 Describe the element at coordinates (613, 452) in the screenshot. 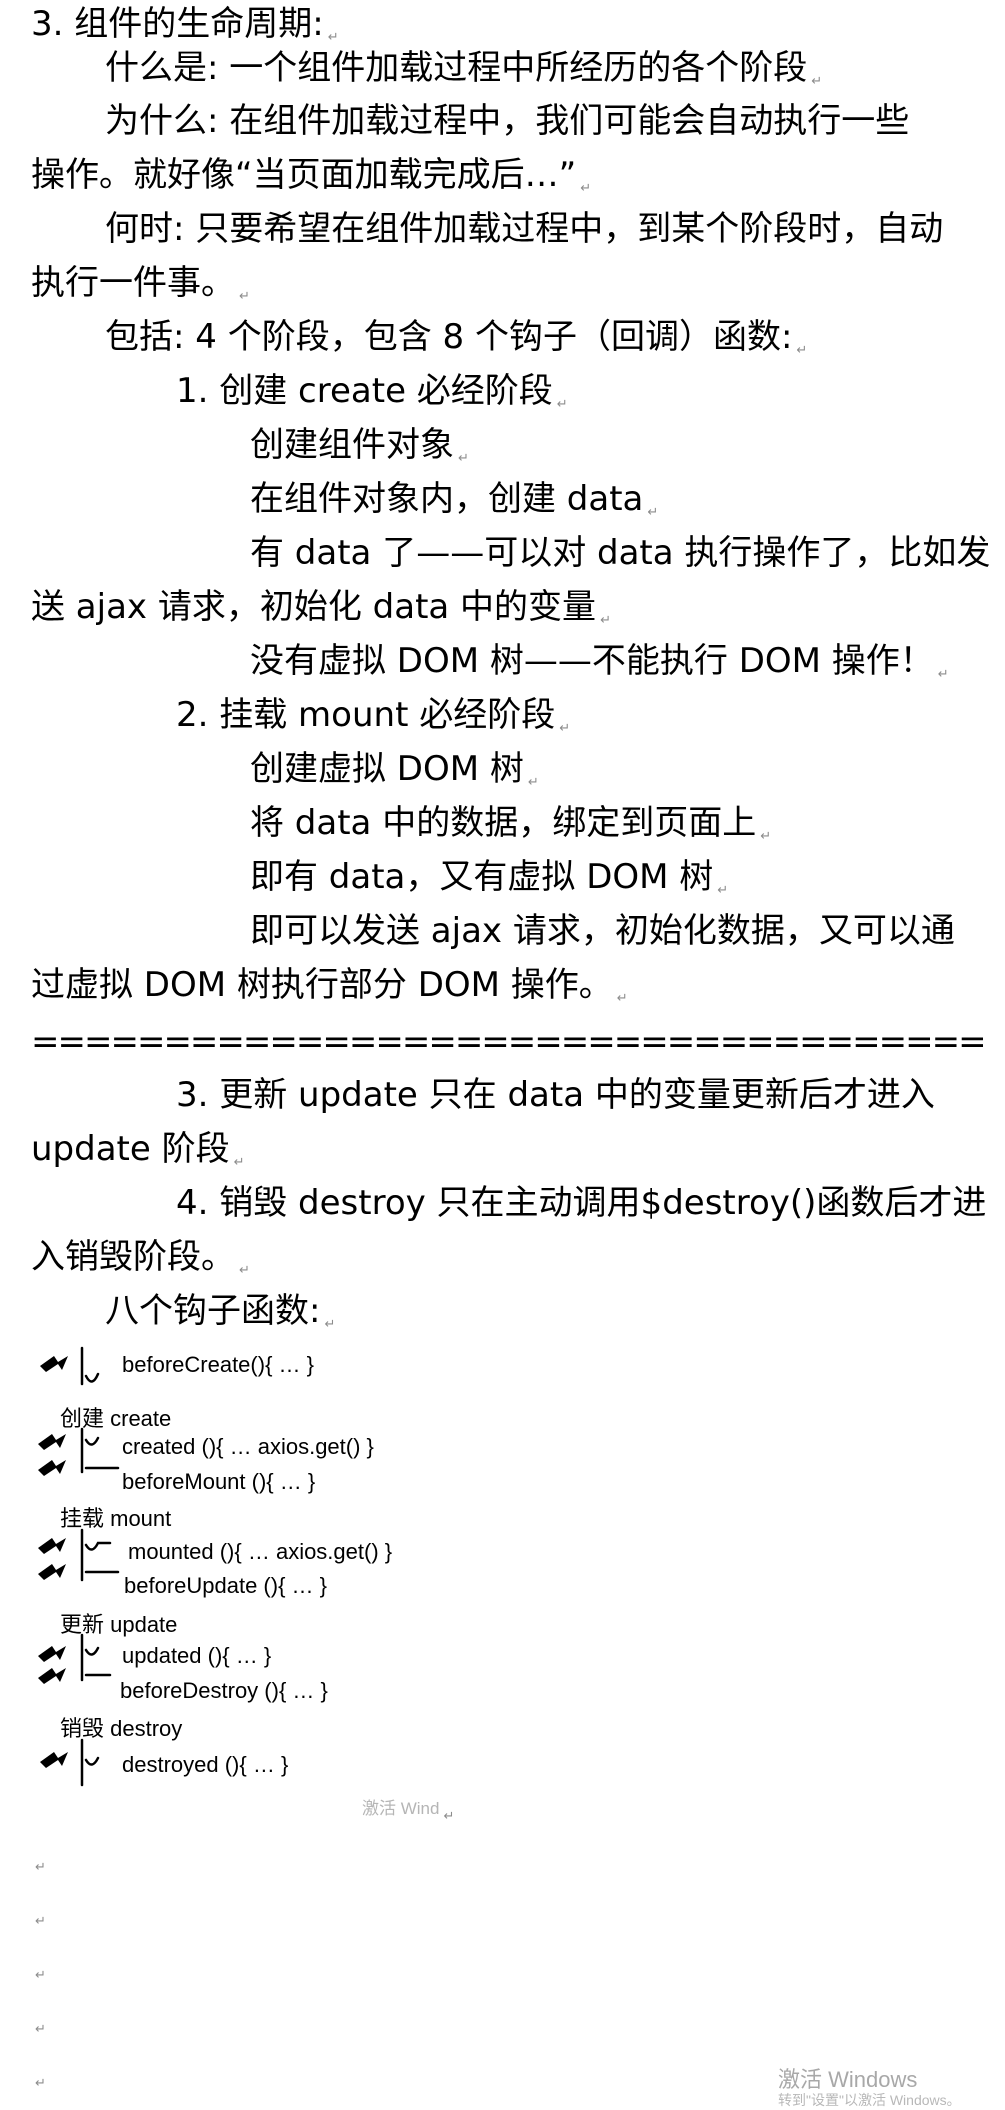

I see `doc-line: 创建组件对象` at that location.